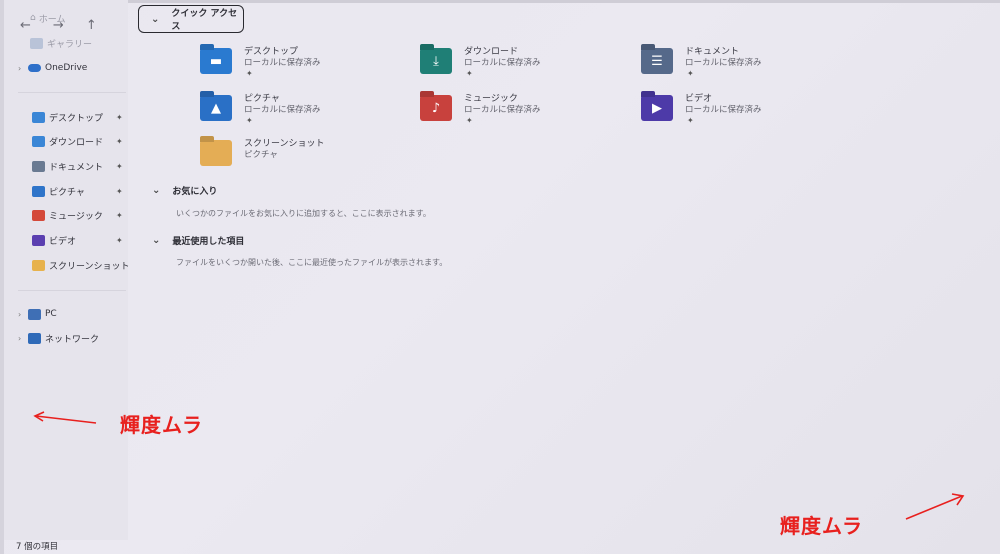  What do you see at coordinates (67, 192) in the screenshot?
I see `sidebar-item-label: ピクチャ` at bounding box center [67, 192].